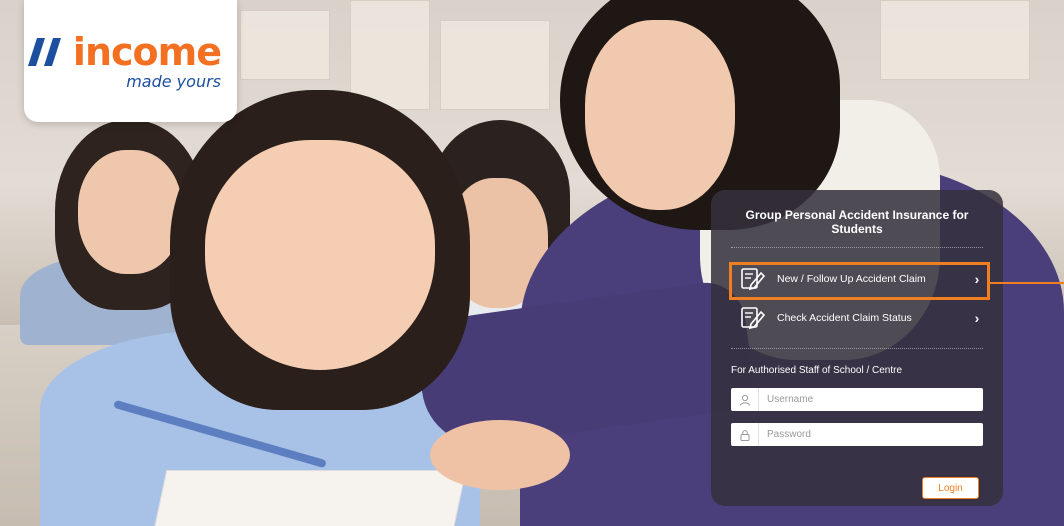  Describe the element at coordinates (44, 52) in the screenshot. I see `income-logo-mark-icon` at that location.